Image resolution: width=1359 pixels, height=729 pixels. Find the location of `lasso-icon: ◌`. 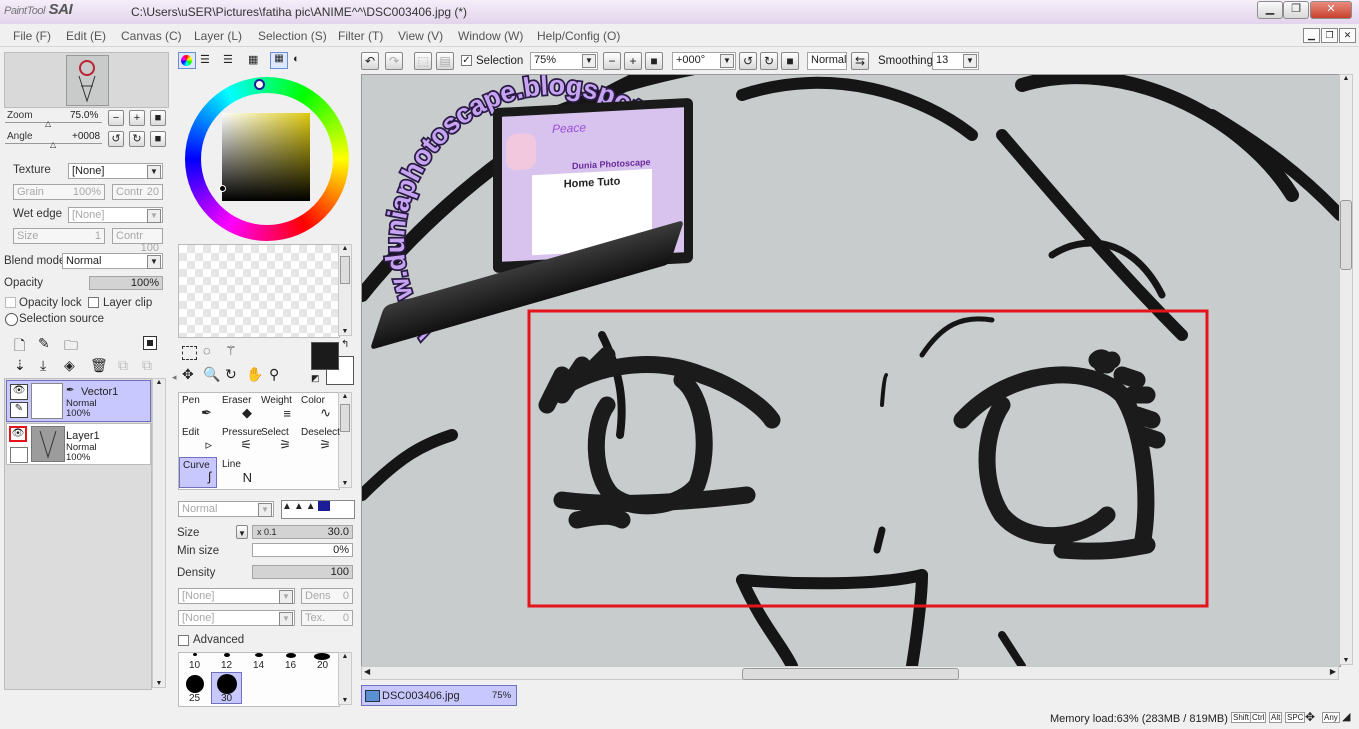

lasso-icon: ◌ is located at coordinates (207, 350).